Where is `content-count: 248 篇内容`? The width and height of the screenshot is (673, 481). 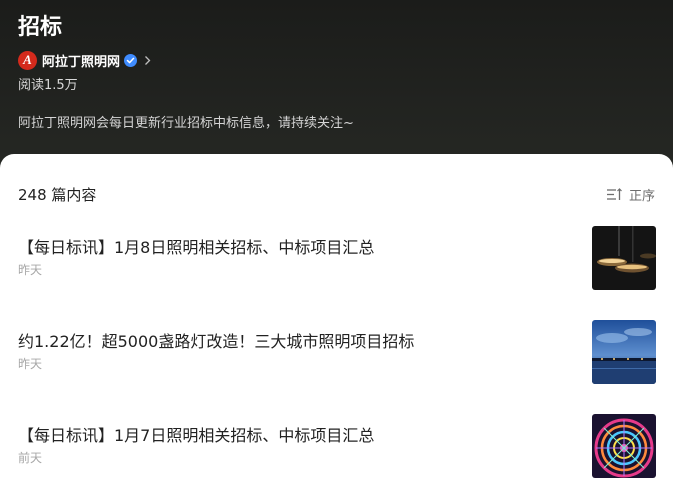
content-count: 248 篇内容 is located at coordinates (57, 194).